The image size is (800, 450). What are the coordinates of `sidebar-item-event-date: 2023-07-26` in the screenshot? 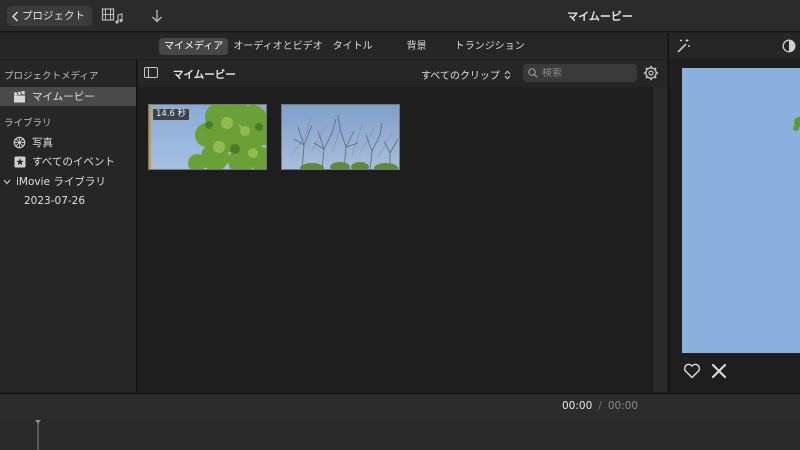 It's located at (68, 200).